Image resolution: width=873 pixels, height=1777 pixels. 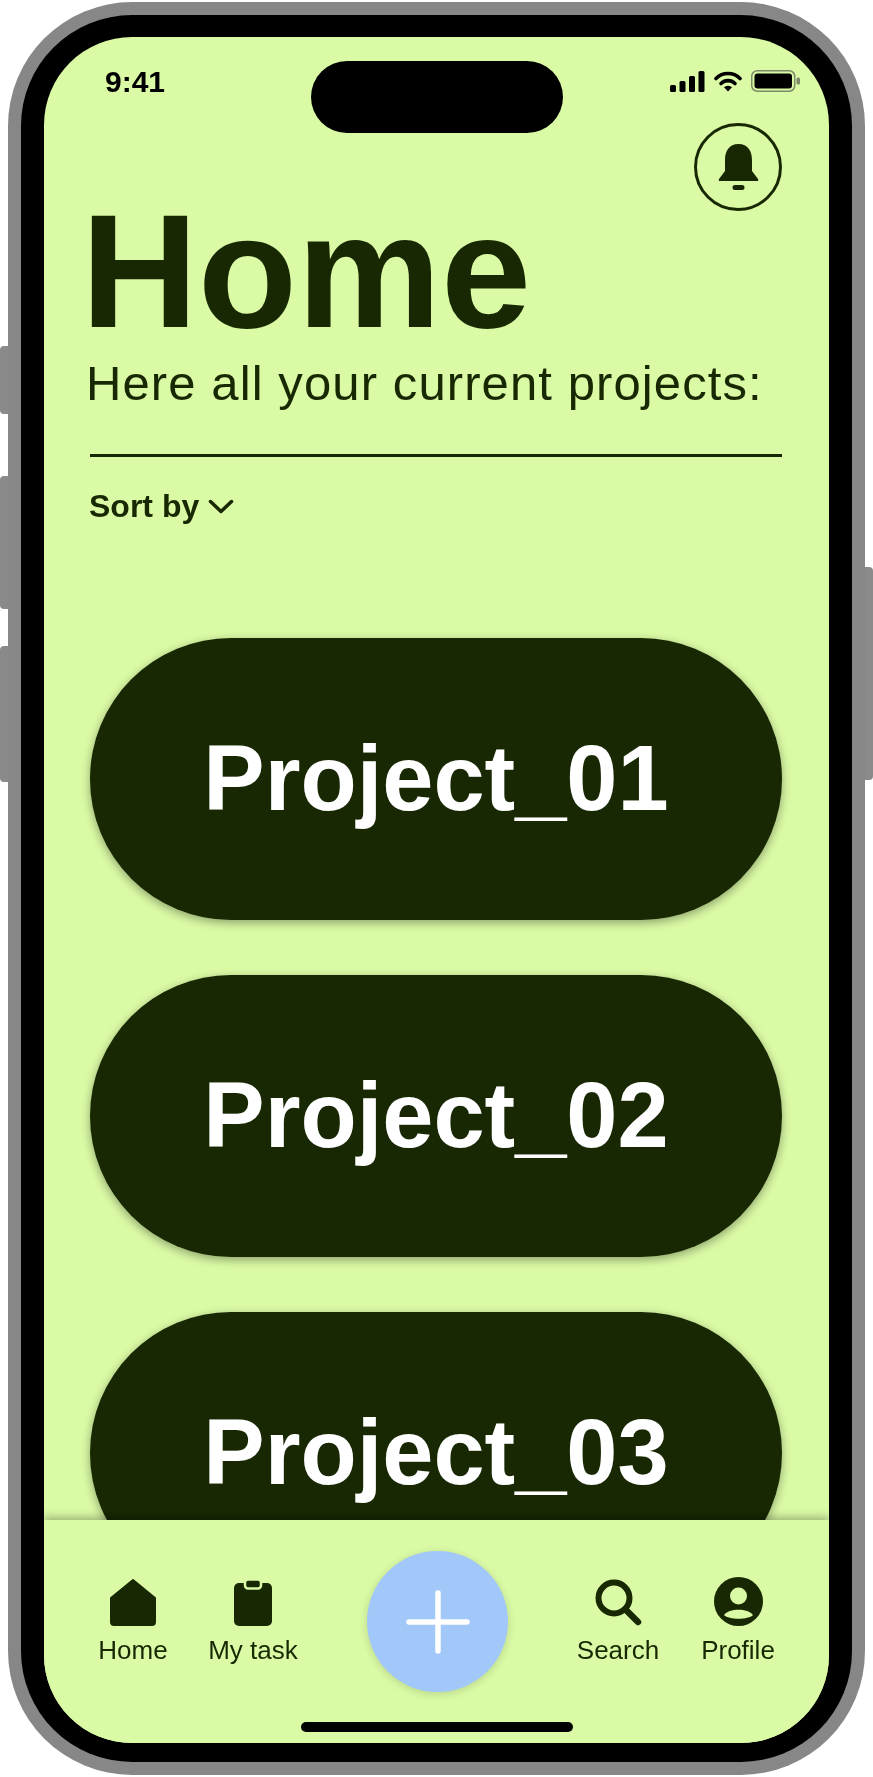 I want to click on sort-button: Sort by, so click(x=162, y=506).